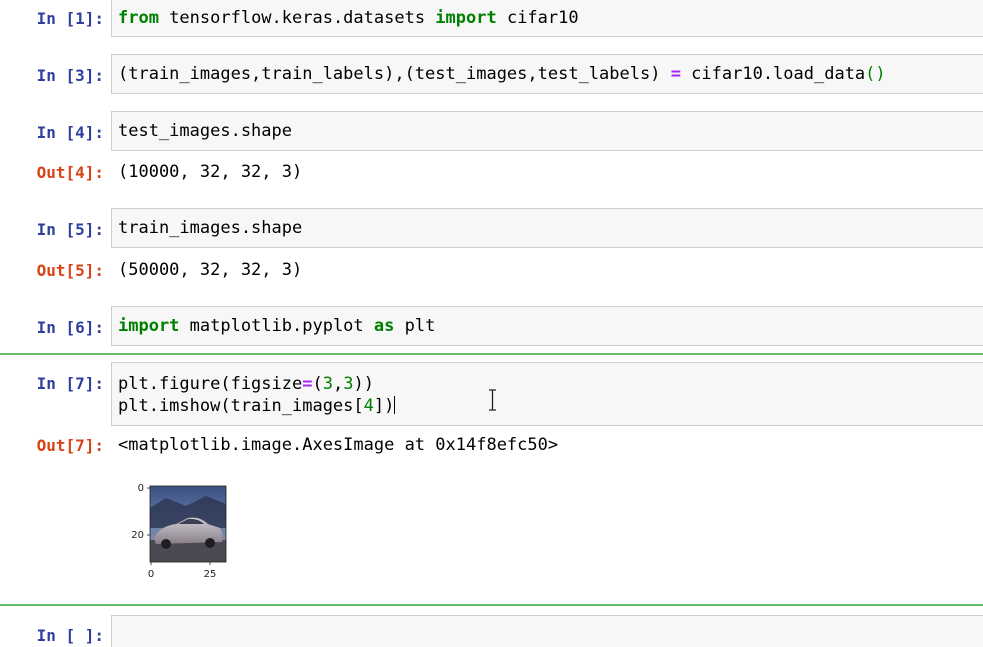  I want to click on text-cursor, so click(395, 405).